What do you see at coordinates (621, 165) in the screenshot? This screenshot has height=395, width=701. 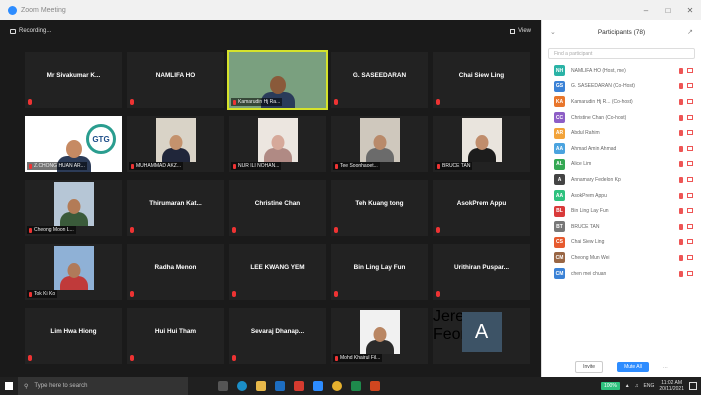 I see `participant-list-item: AL Alice Lim` at bounding box center [621, 165].